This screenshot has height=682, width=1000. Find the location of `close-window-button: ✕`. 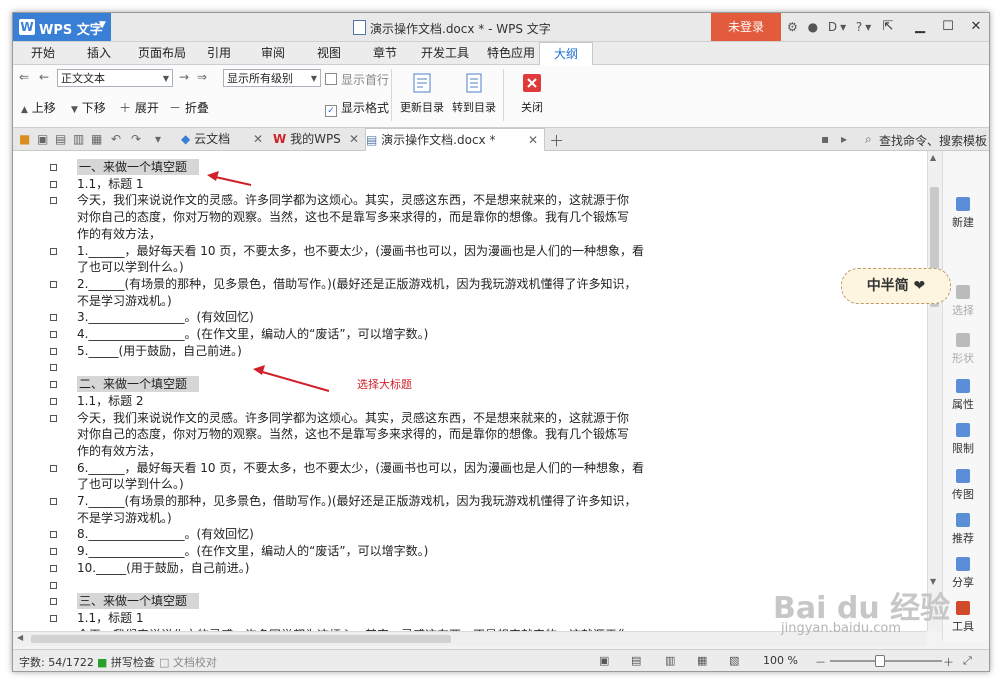

close-window-button: ✕ is located at coordinates (976, 27).